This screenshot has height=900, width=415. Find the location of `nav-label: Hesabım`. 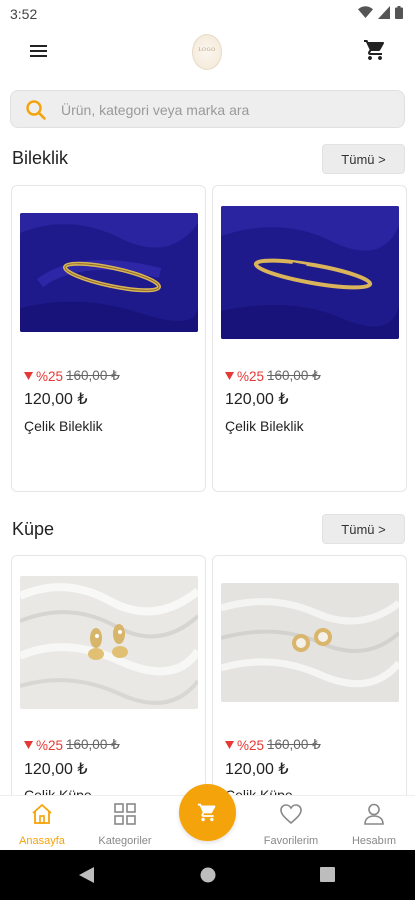

nav-label: Hesabım is located at coordinates (374, 841).